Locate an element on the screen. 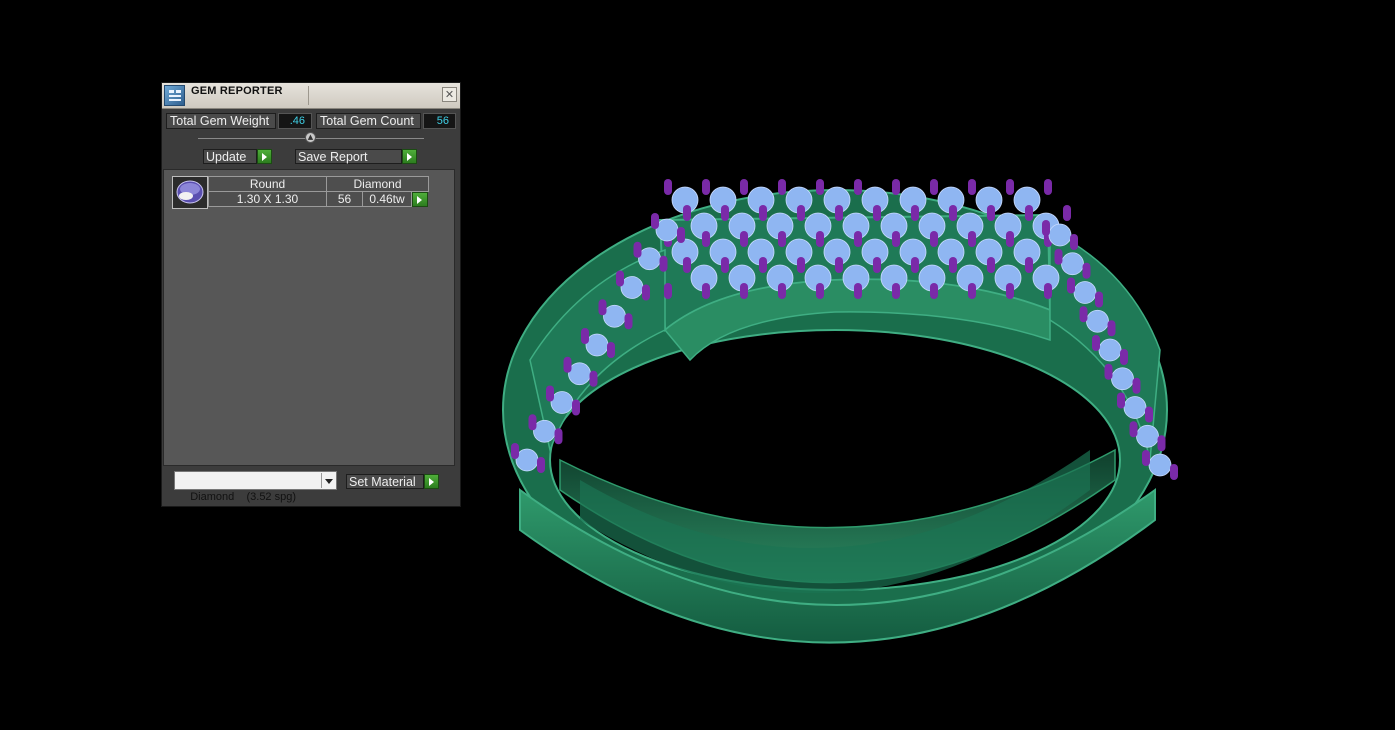 The image size is (1395, 730). total-gem-count-label: Total Gem Count is located at coordinates (368, 121).